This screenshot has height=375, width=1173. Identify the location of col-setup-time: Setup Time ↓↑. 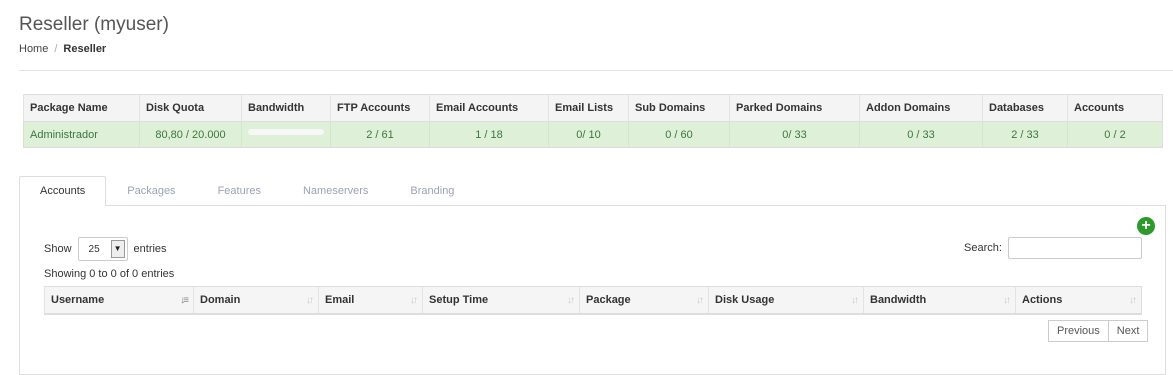
(501, 300).